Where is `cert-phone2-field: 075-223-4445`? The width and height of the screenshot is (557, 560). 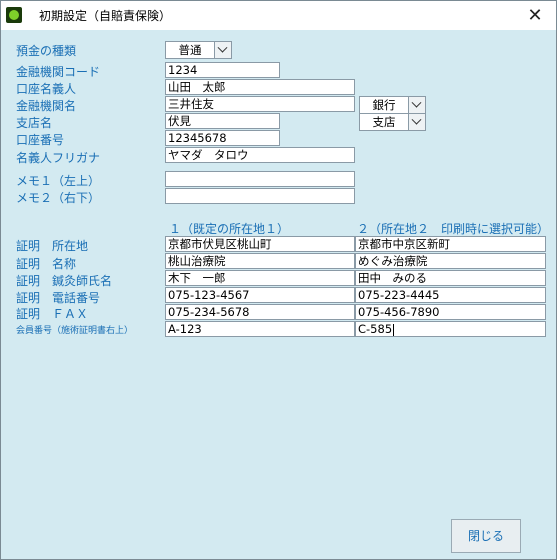 cert-phone2-field: 075-223-4445 is located at coordinates (450, 295).